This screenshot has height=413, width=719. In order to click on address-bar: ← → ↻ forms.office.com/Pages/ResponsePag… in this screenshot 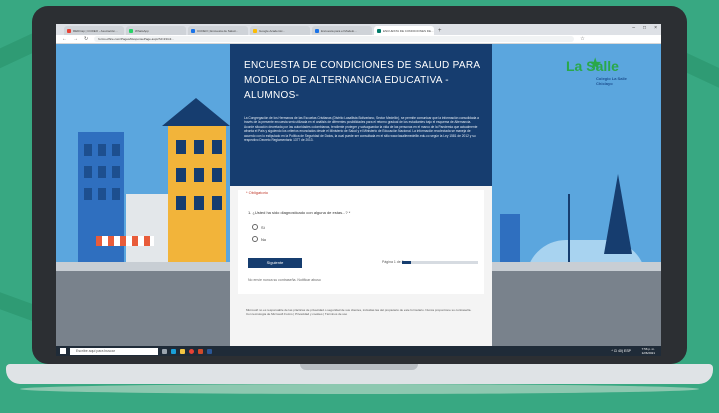, I will do `click(358, 39)`.